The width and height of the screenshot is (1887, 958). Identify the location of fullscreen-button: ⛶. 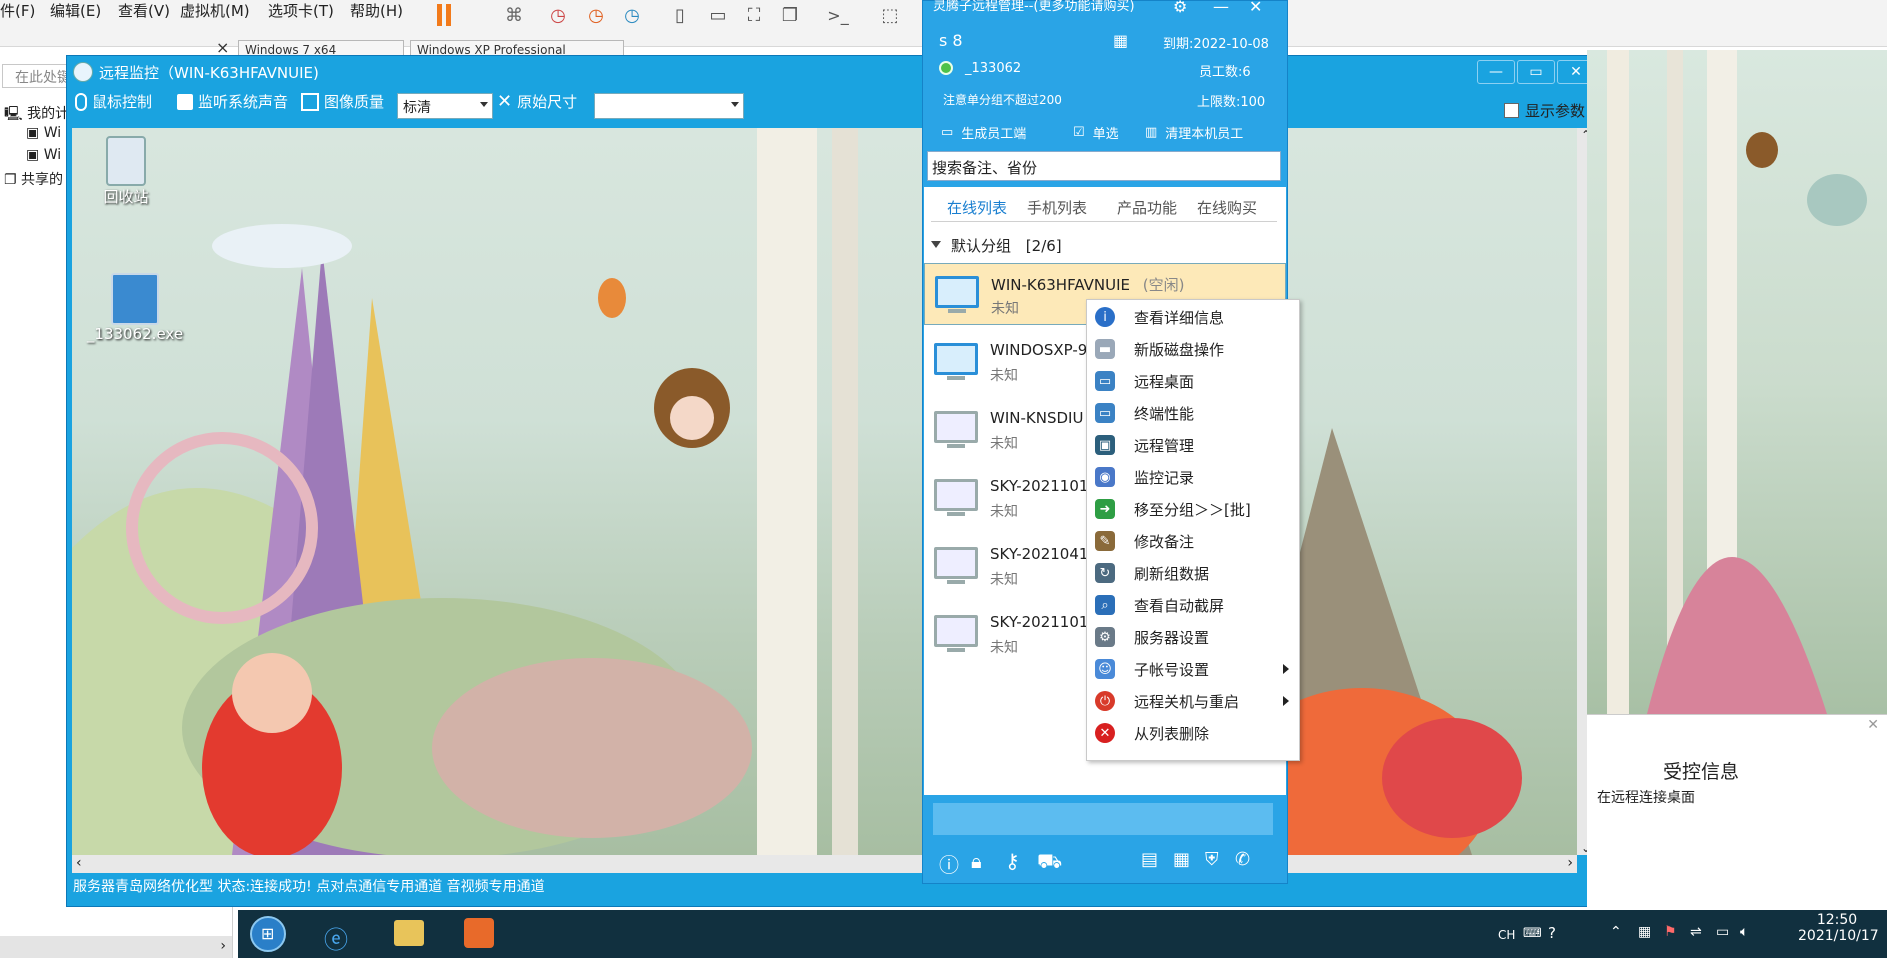
(754, 15).